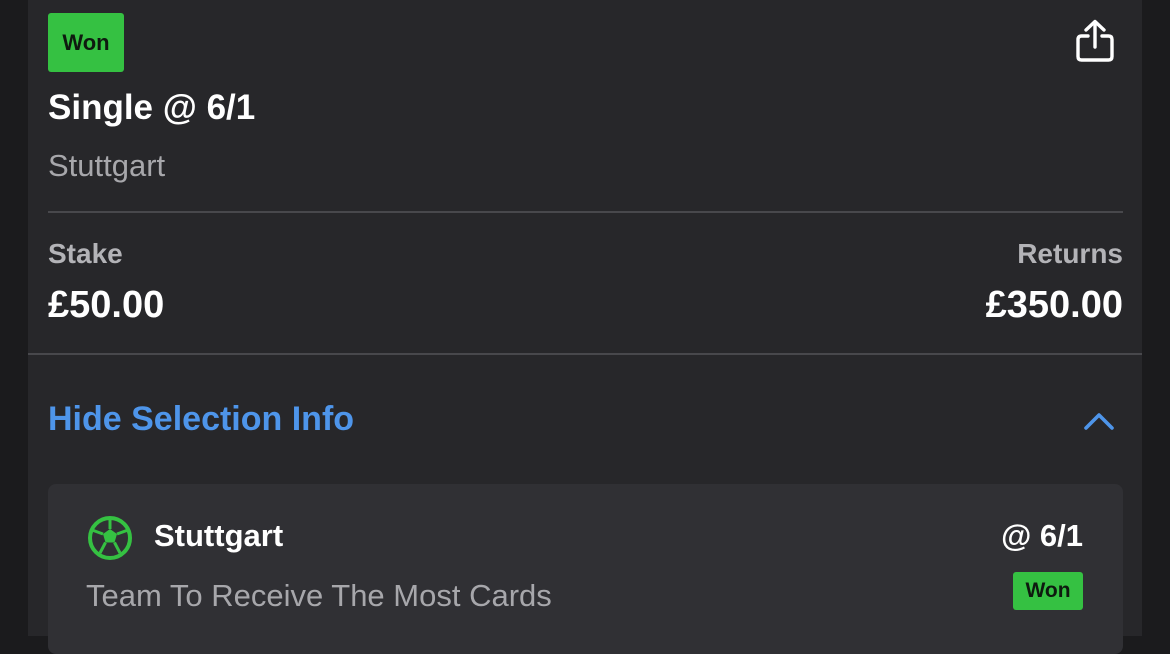 The height and width of the screenshot is (654, 1170). Describe the element at coordinates (201, 419) in the screenshot. I see `hide-selection-info-link: Hide Selection Info` at that location.